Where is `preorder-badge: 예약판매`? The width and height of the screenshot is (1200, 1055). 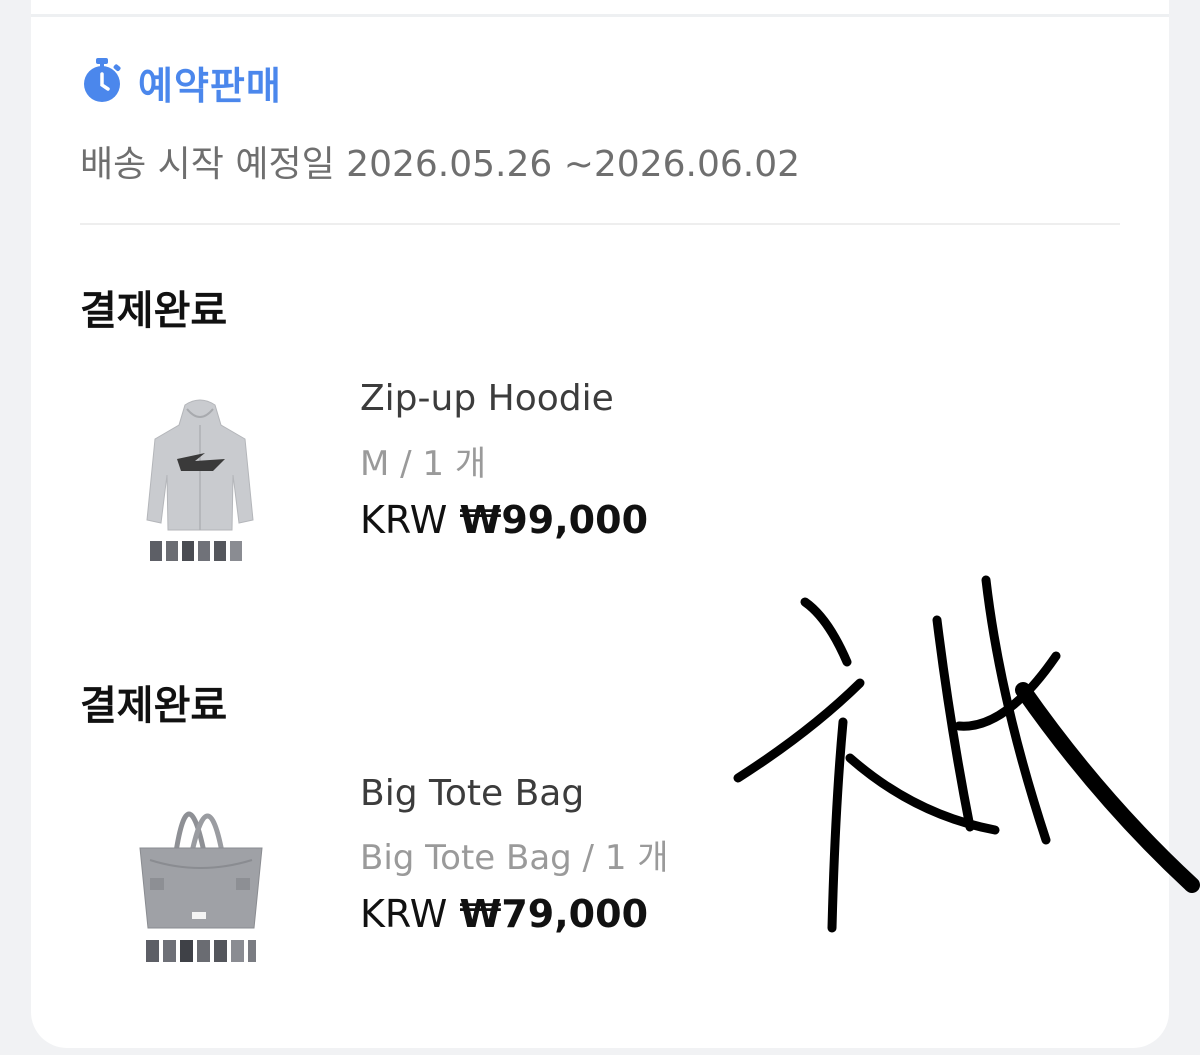 preorder-badge: 예약판매 is located at coordinates (181, 82).